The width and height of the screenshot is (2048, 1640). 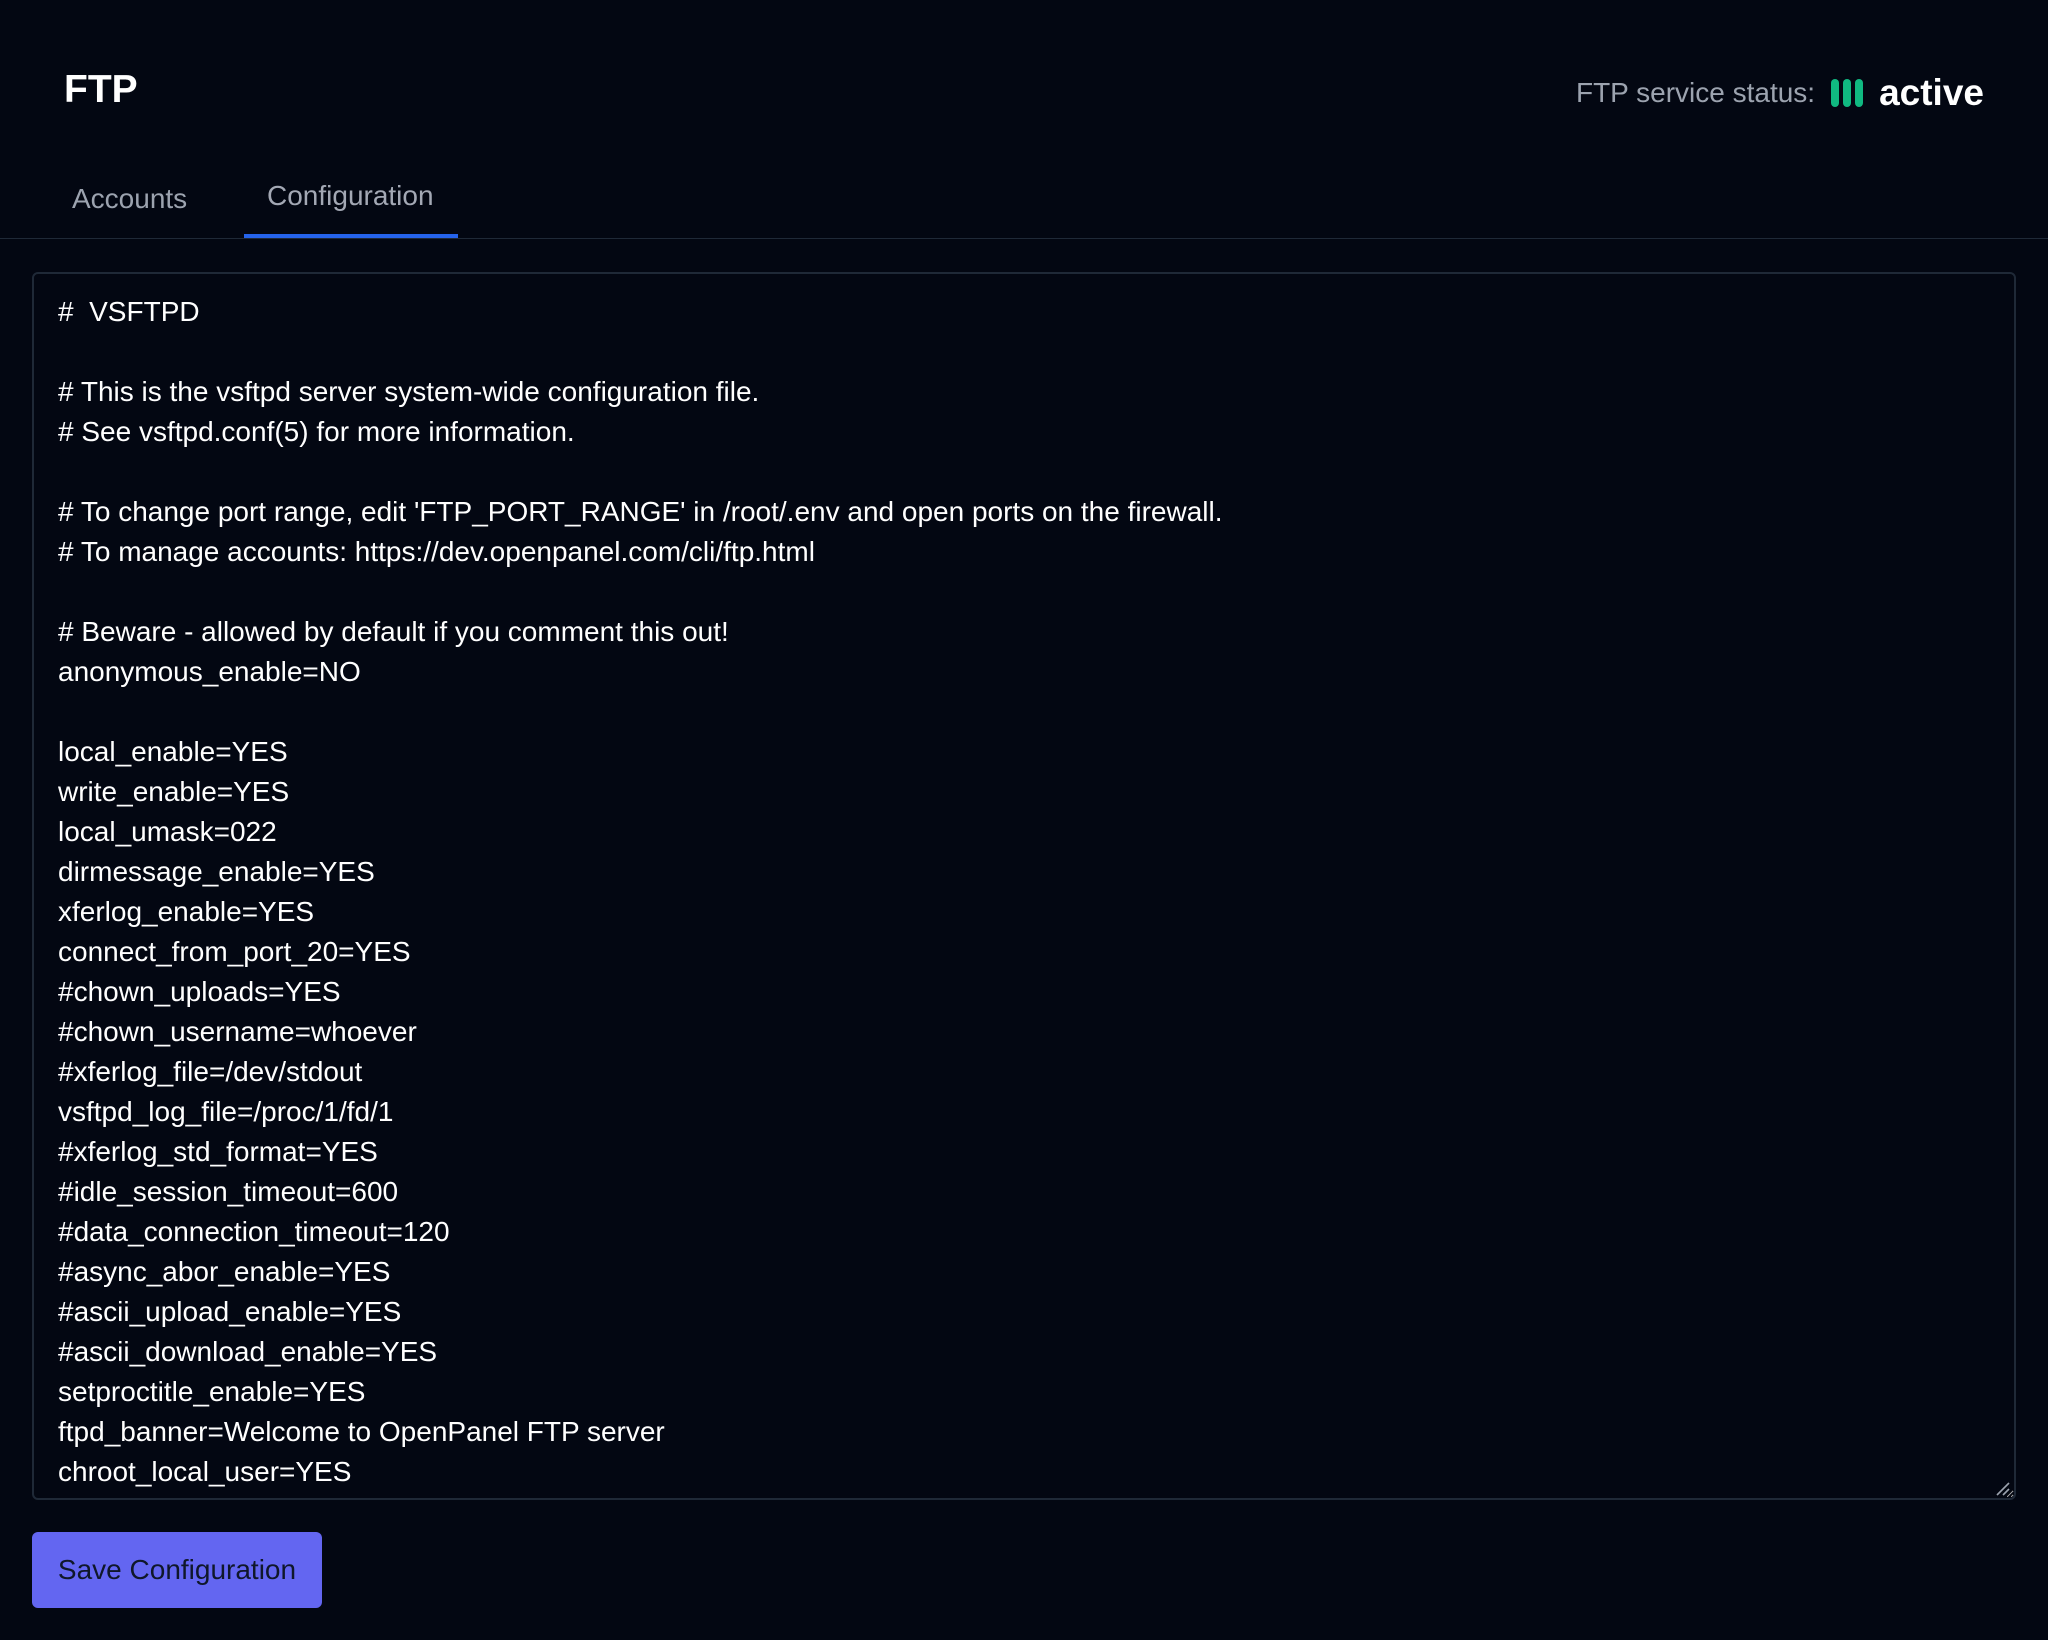 What do you see at coordinates (101, 89) in the screenshot?
I see `page-title: FTP` at bounding box center [101, 89].